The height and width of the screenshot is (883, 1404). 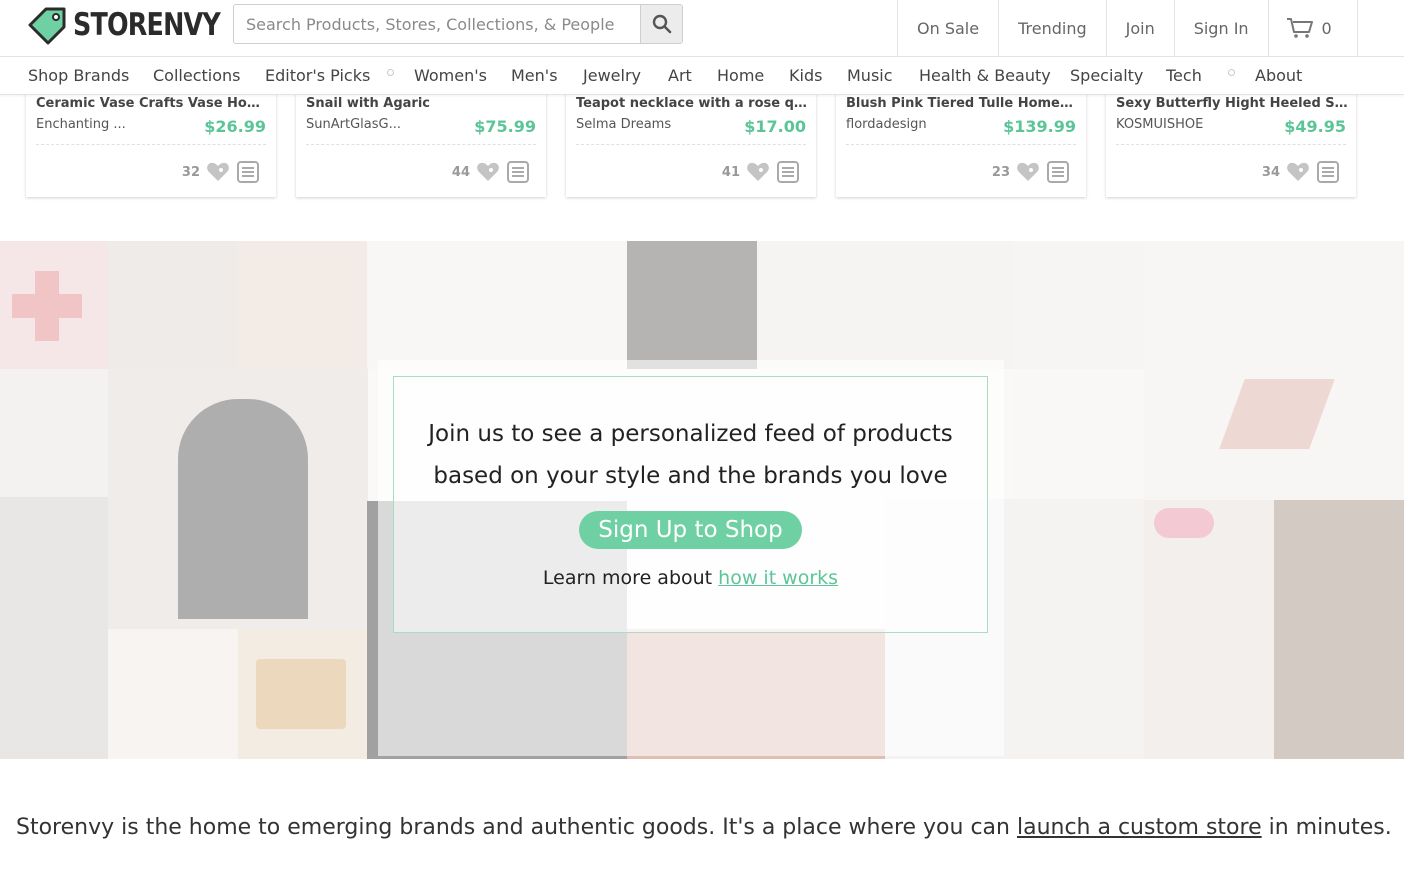 What do you see at coordinates (1315, 126) in the screenshot?
I see `product-price: $49.95` at bounding box center [1315, 126].